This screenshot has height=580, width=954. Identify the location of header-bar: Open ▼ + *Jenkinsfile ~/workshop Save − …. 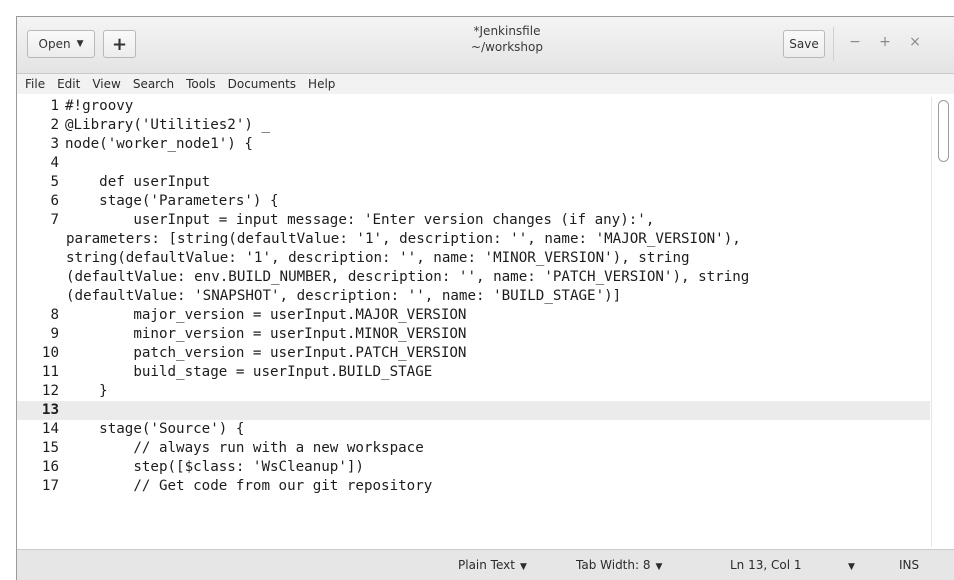
(485, 45).